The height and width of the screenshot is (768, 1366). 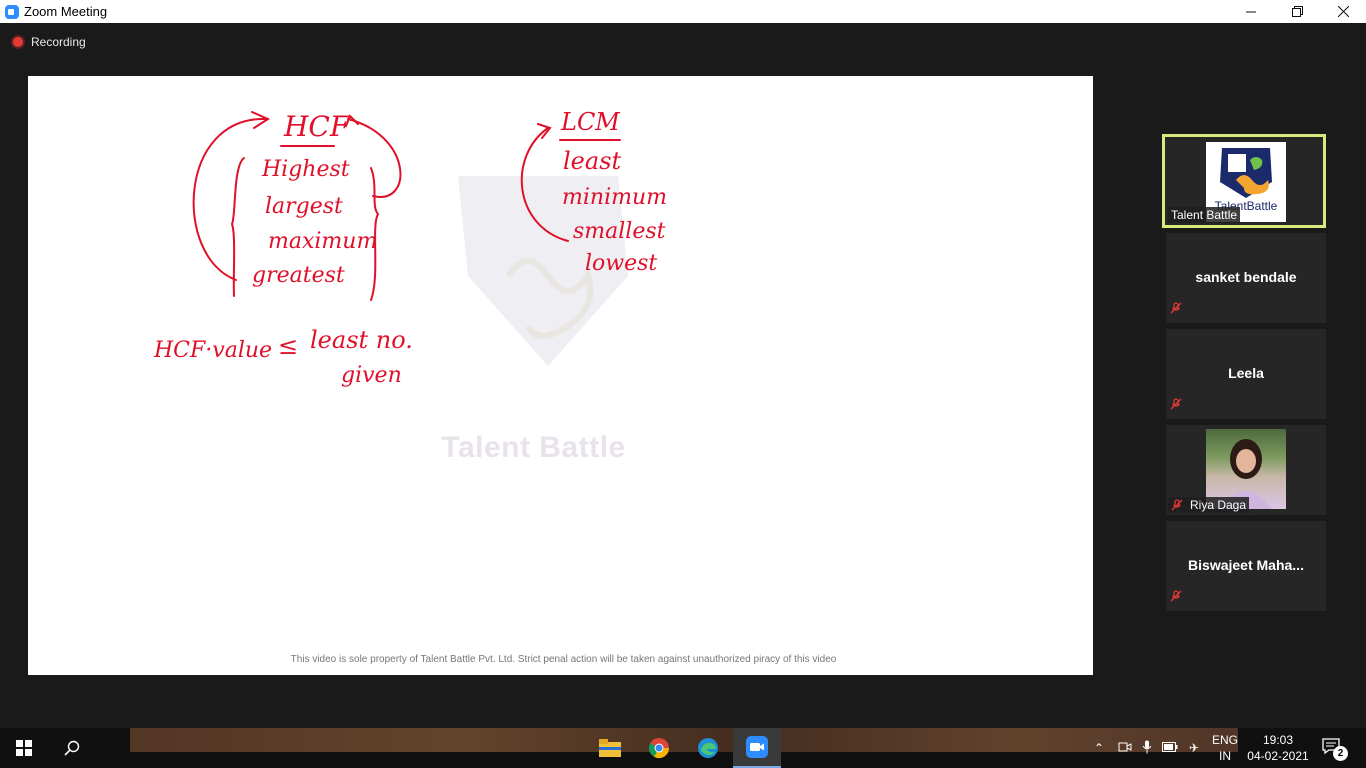 I want to click on file-explorer-icon, so click(x=610, y=748).